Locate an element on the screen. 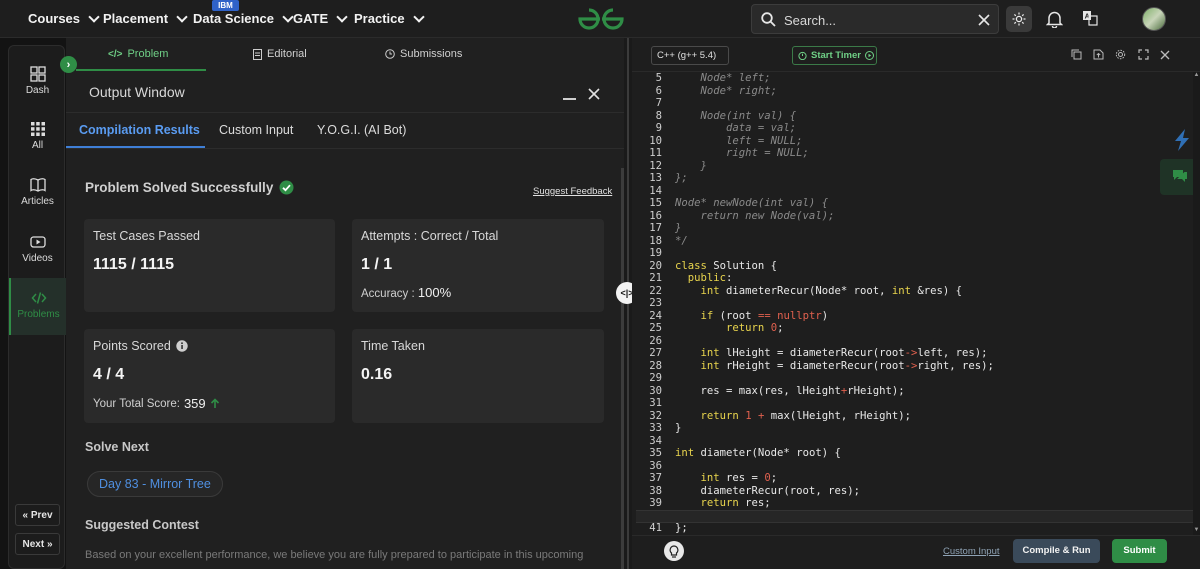 This screenshot has height=569, width=1200. tab-submissions: Submissions is located at coordinates (423, 54).